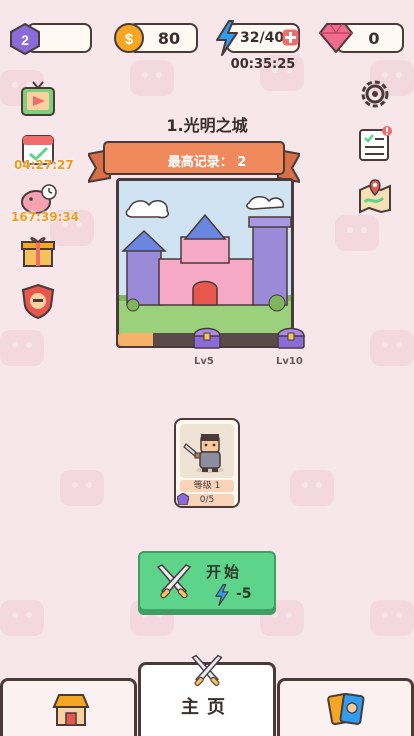  What do you see at coordinates (38, 251) in the screenshot?
I see `gift-icon` at bounding box center [38, 251].